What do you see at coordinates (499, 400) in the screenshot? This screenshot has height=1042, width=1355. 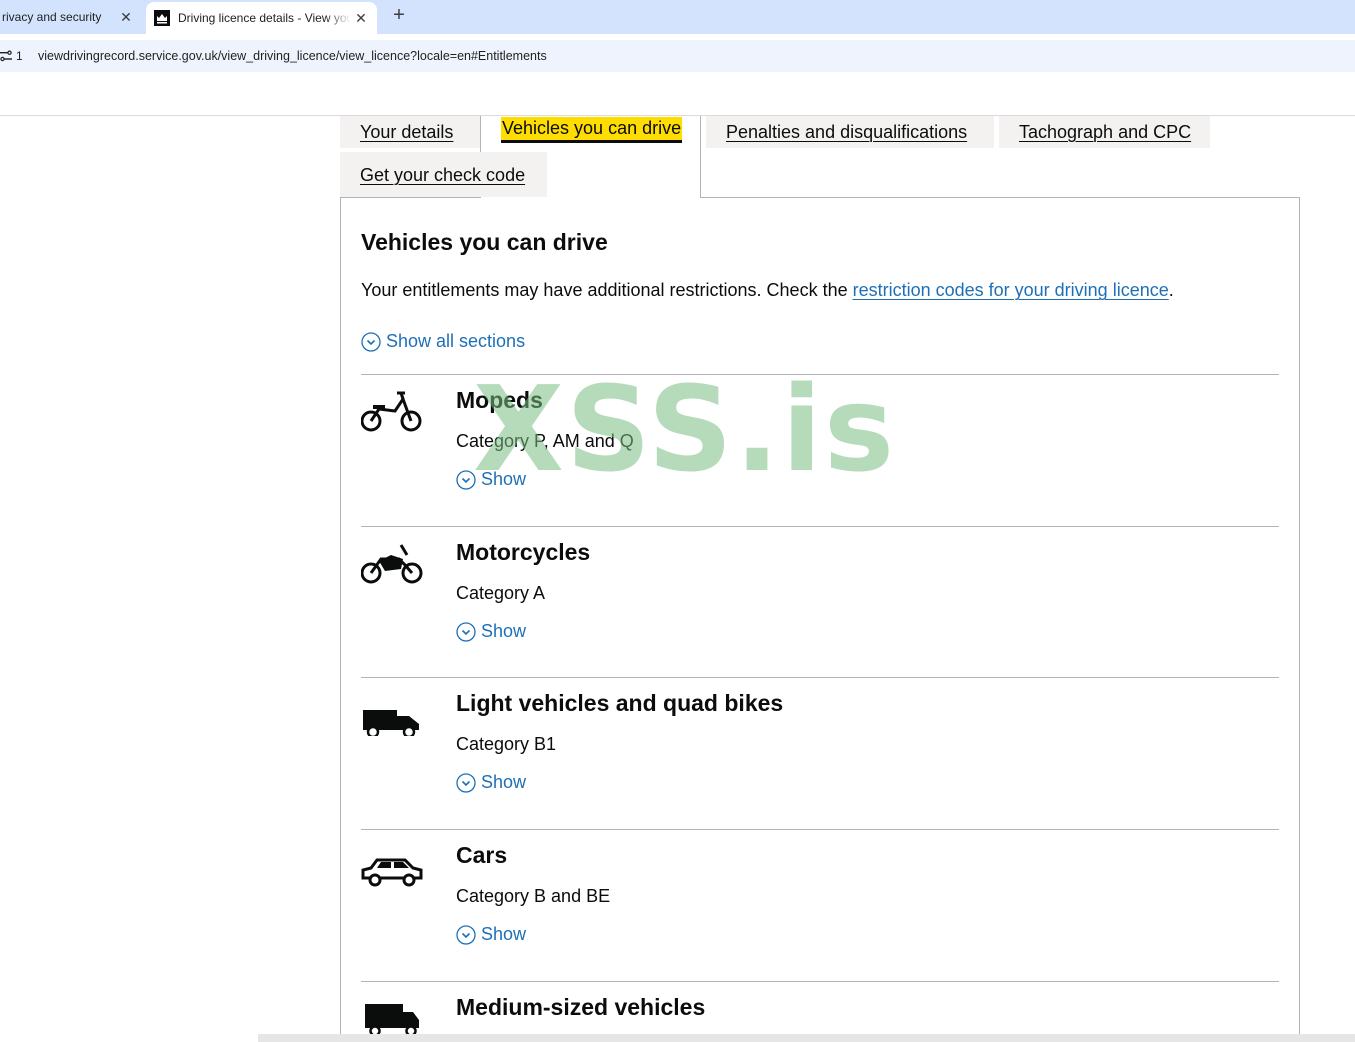 I see `section-title: Mopeds` at bounding box center [499, 400].